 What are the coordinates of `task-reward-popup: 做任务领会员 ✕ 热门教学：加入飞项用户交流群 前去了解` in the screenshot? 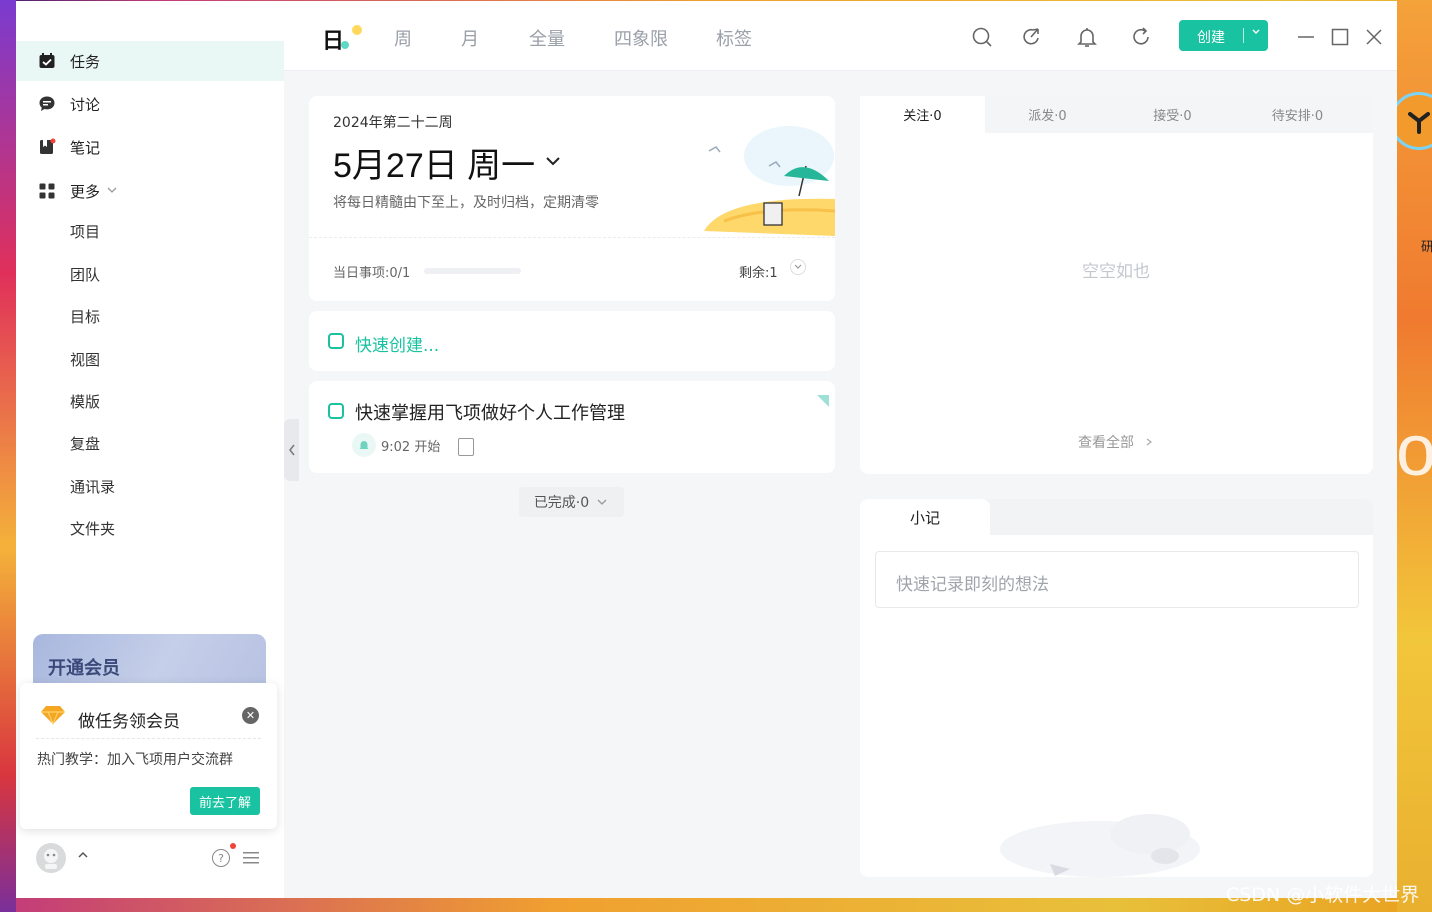 It's located at (148, 756).